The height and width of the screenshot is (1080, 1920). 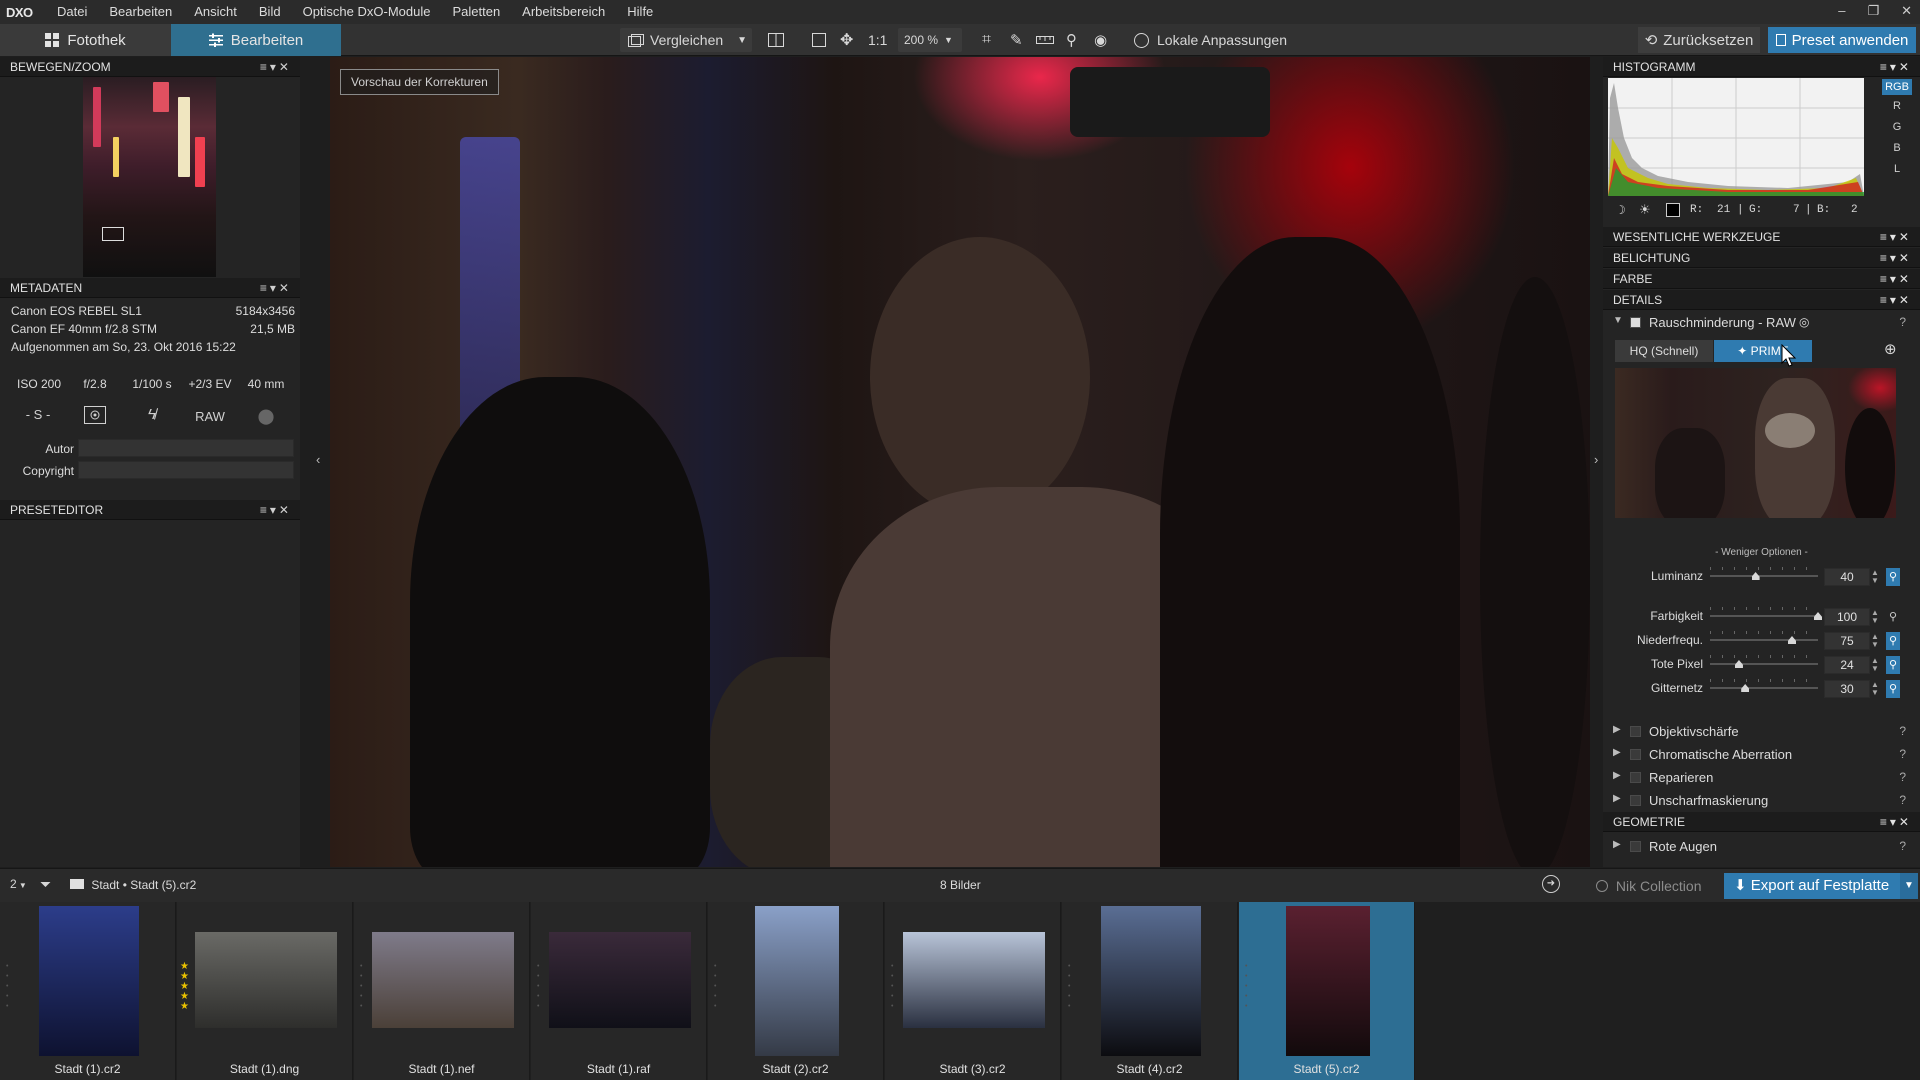 I want to click on subtool-row: ▶ Objektivschärfe ?, so click(x=1761, y=731).